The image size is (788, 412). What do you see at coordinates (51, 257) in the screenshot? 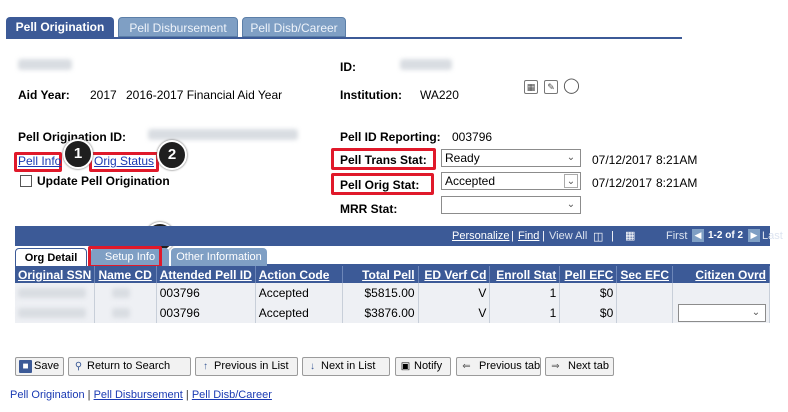
I see `grid-tab-org-detail: Org Detail` at bounding box center [51, 257].